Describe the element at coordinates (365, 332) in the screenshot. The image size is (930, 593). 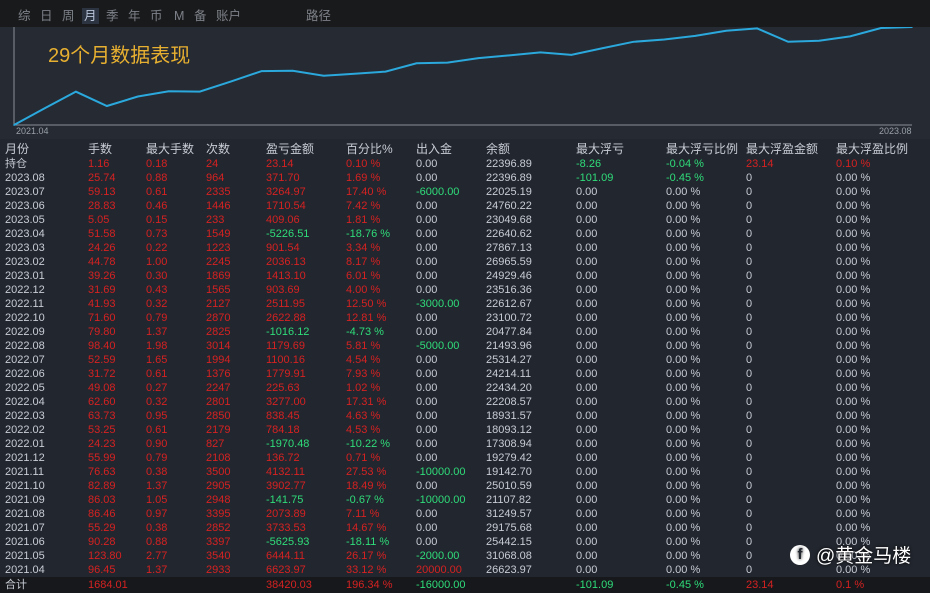
I see `cell-percent: -4.73 %` at that location.